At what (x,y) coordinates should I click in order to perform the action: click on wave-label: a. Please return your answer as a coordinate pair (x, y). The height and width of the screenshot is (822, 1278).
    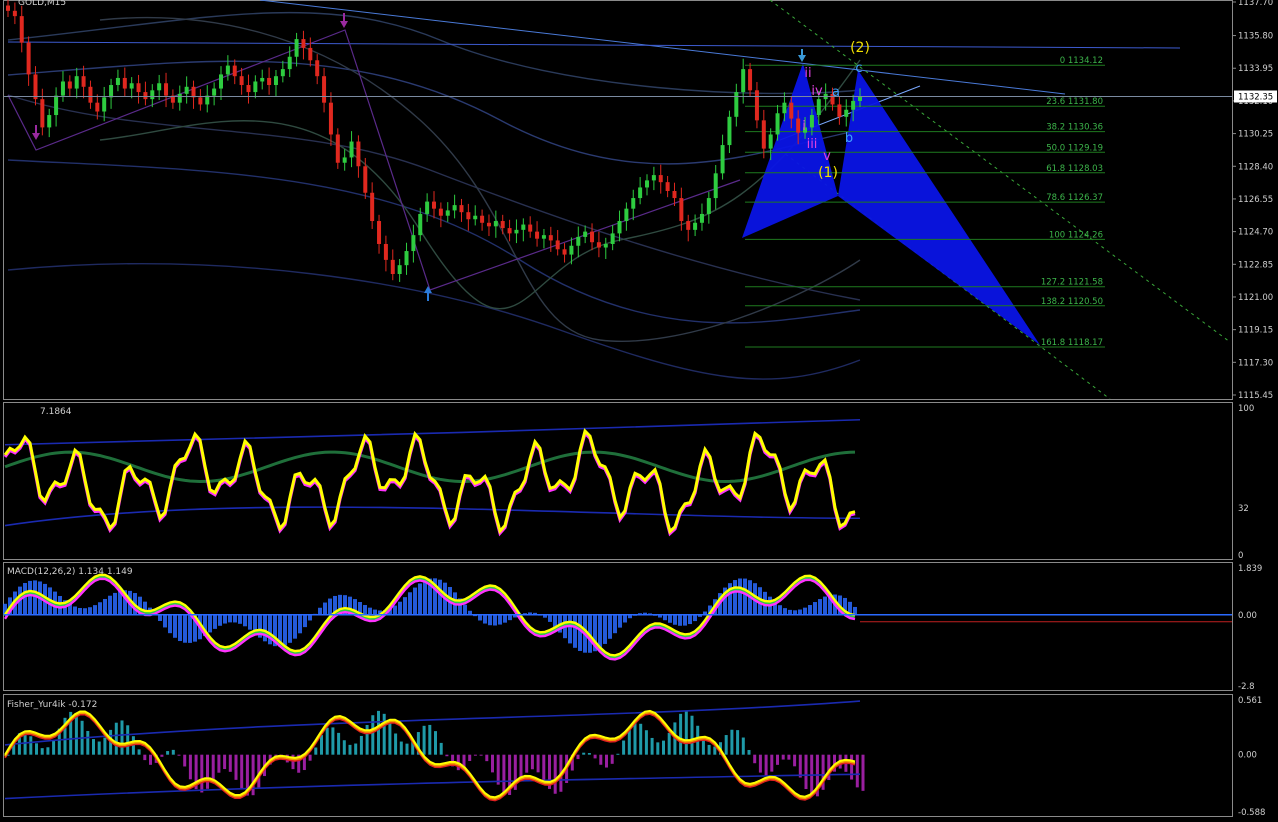
    Looking at the image, I should click on (836, 92).